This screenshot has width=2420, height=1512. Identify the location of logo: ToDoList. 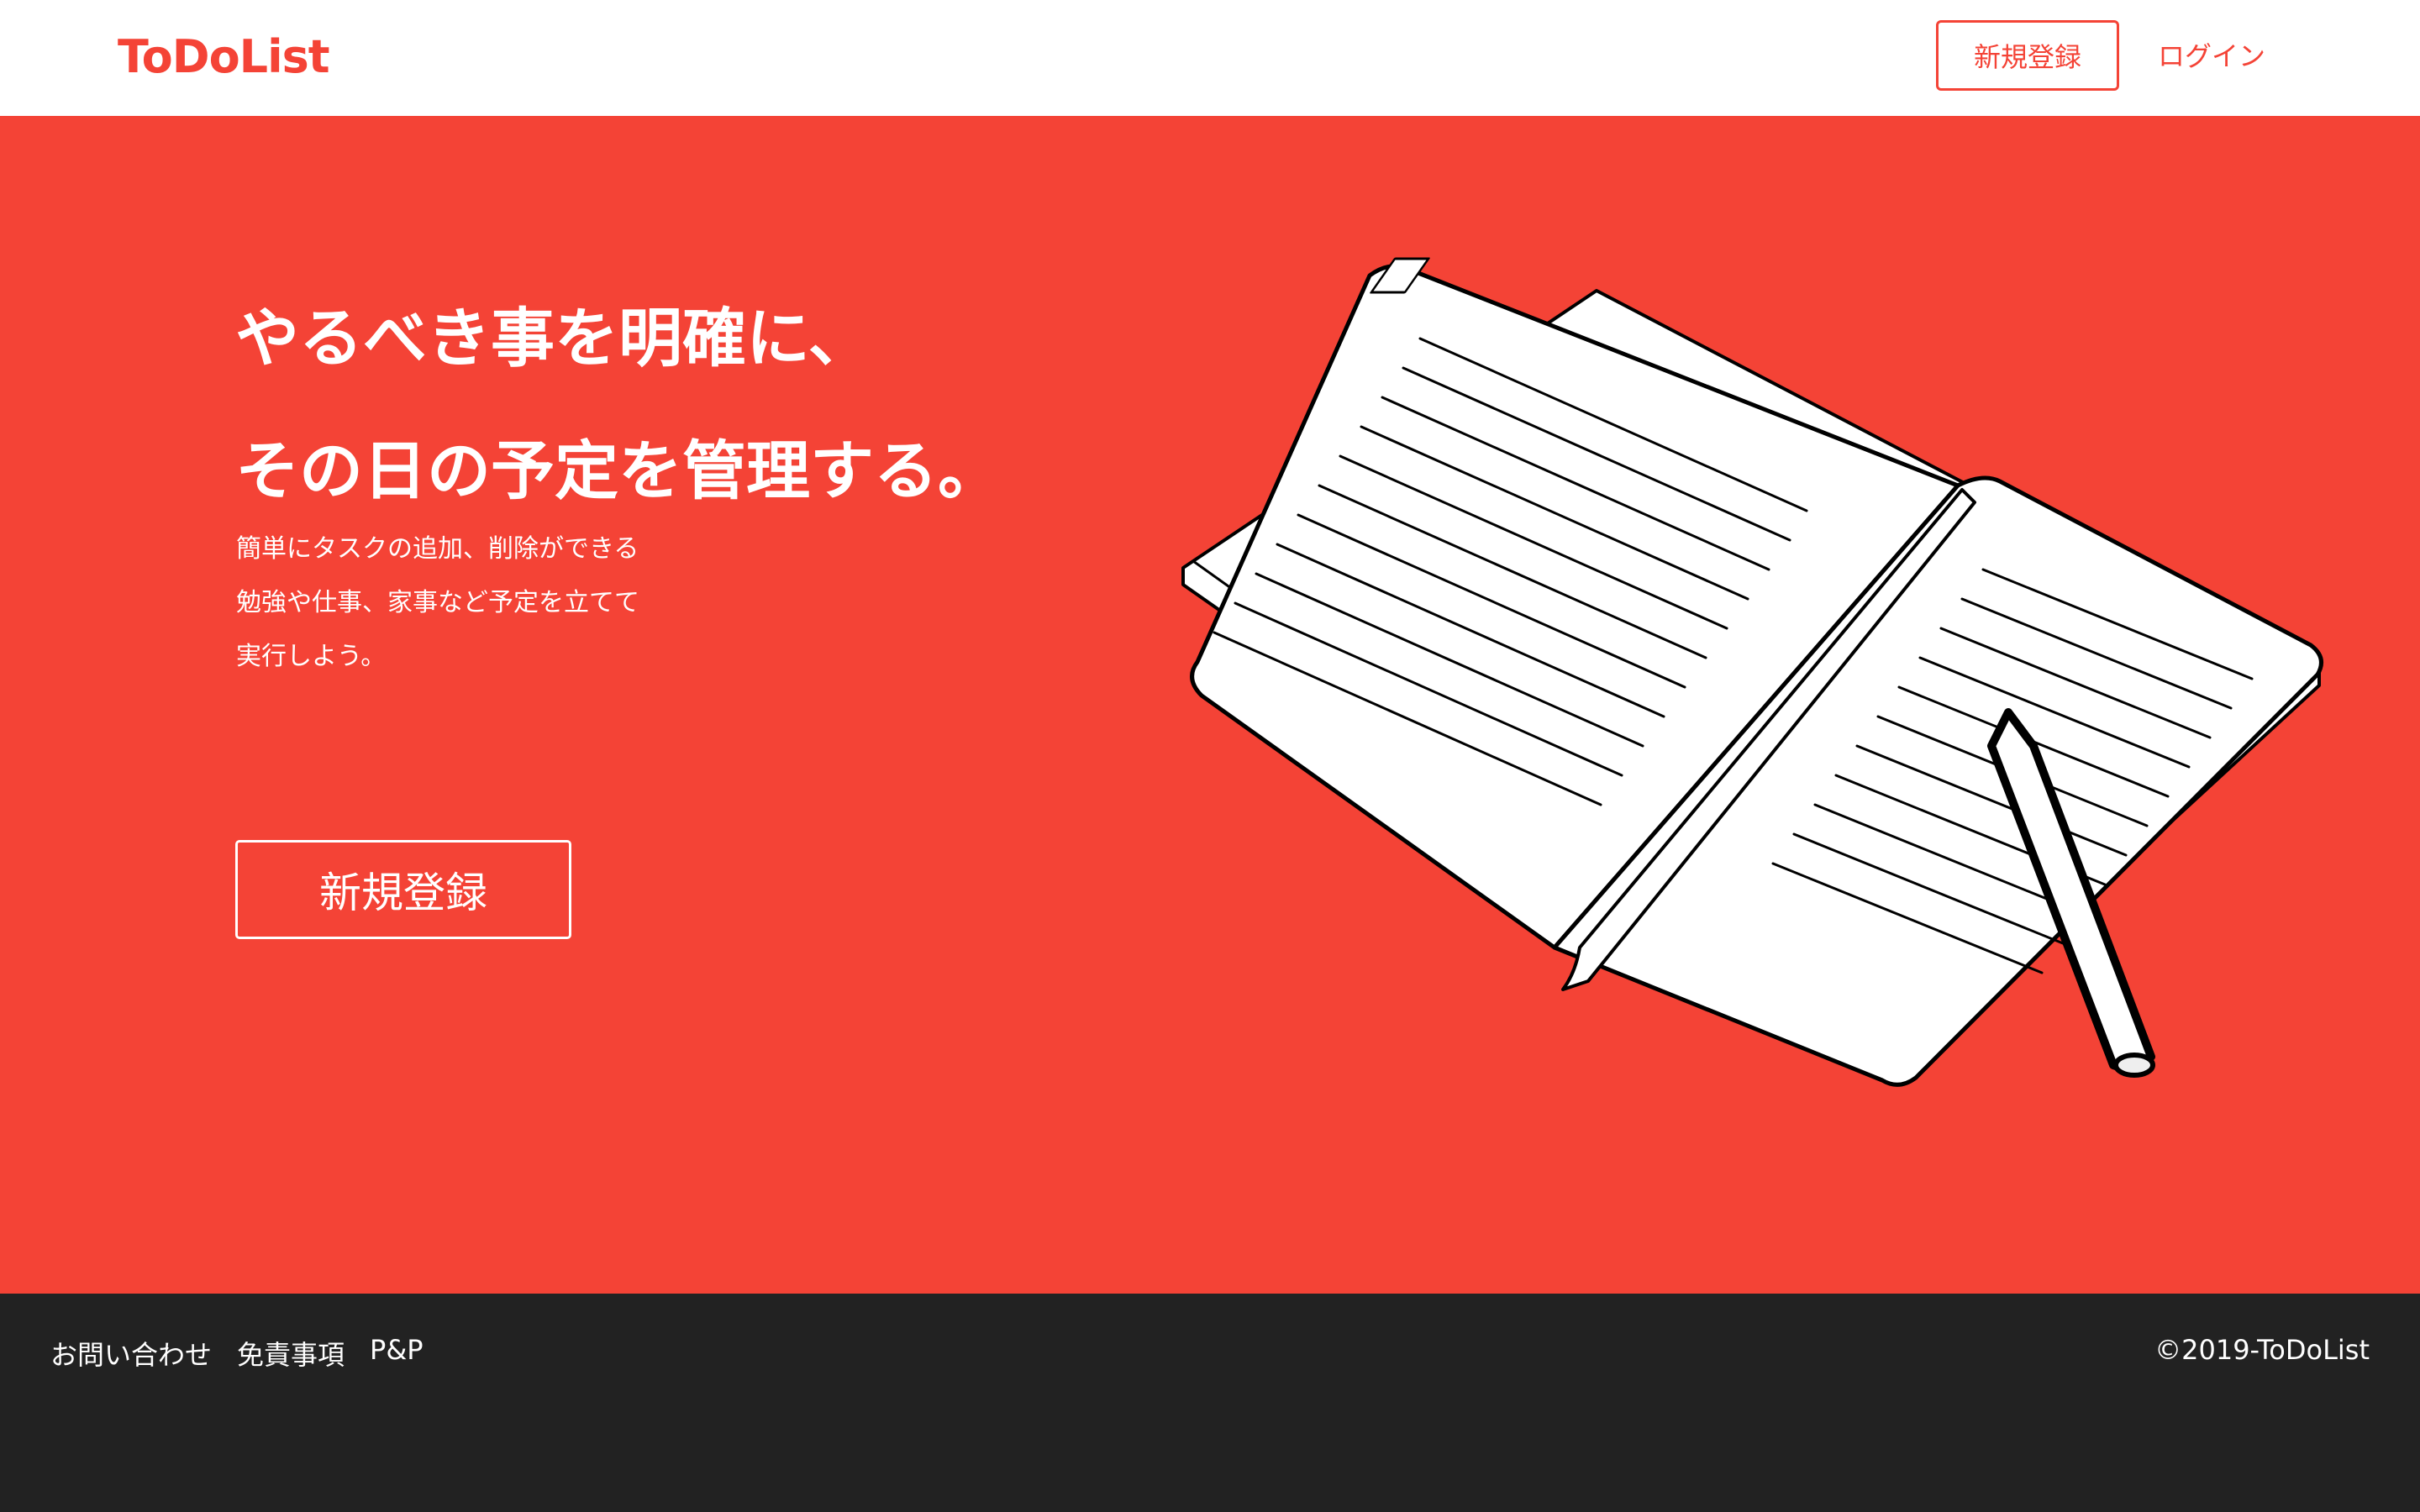
(224, 56).